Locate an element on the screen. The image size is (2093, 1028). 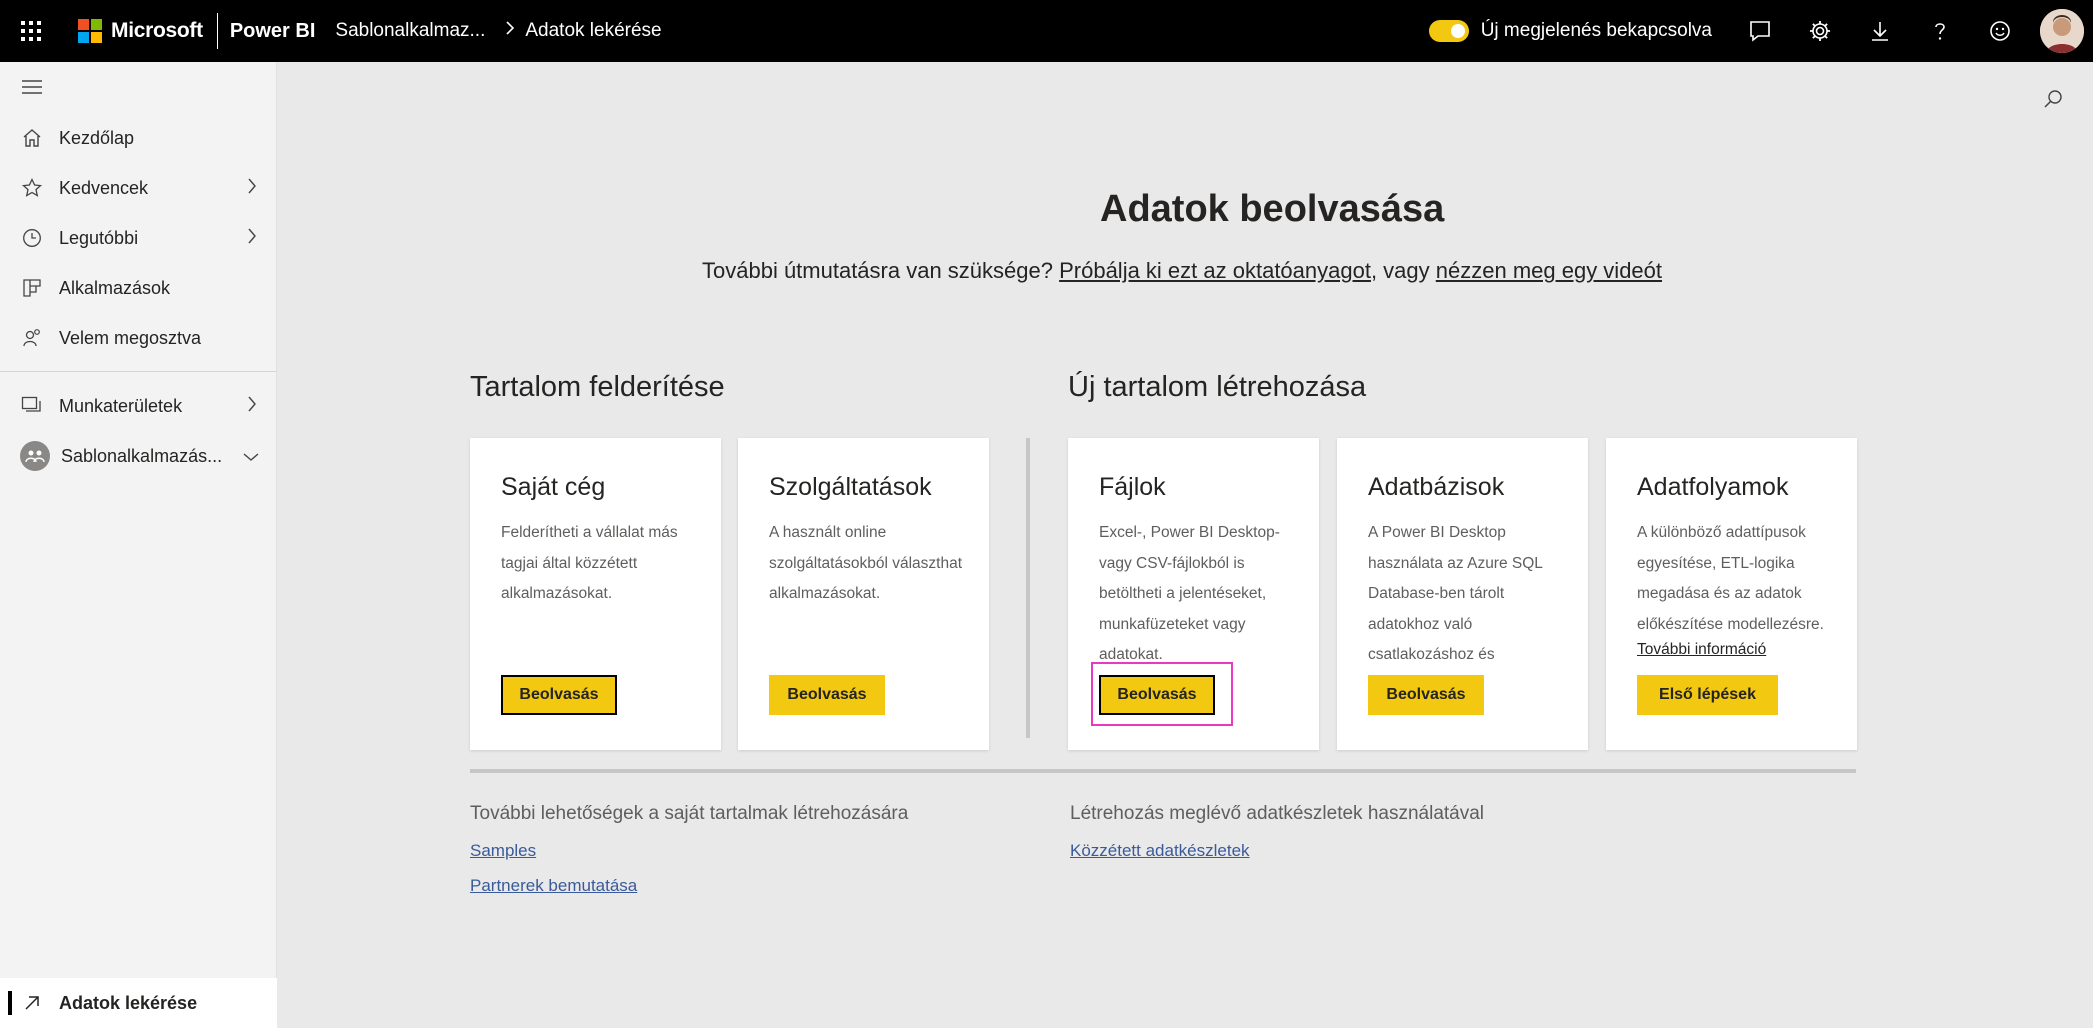
chevron-down-icon is located at coordinates (251, 458).